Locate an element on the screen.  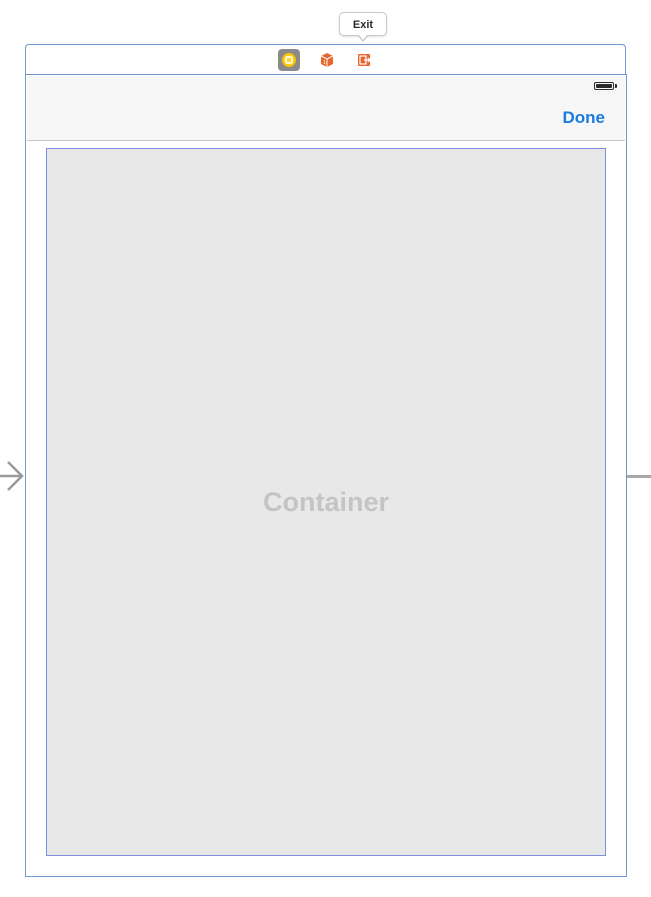
segue-connection-line is located at coordinates (639, 476).